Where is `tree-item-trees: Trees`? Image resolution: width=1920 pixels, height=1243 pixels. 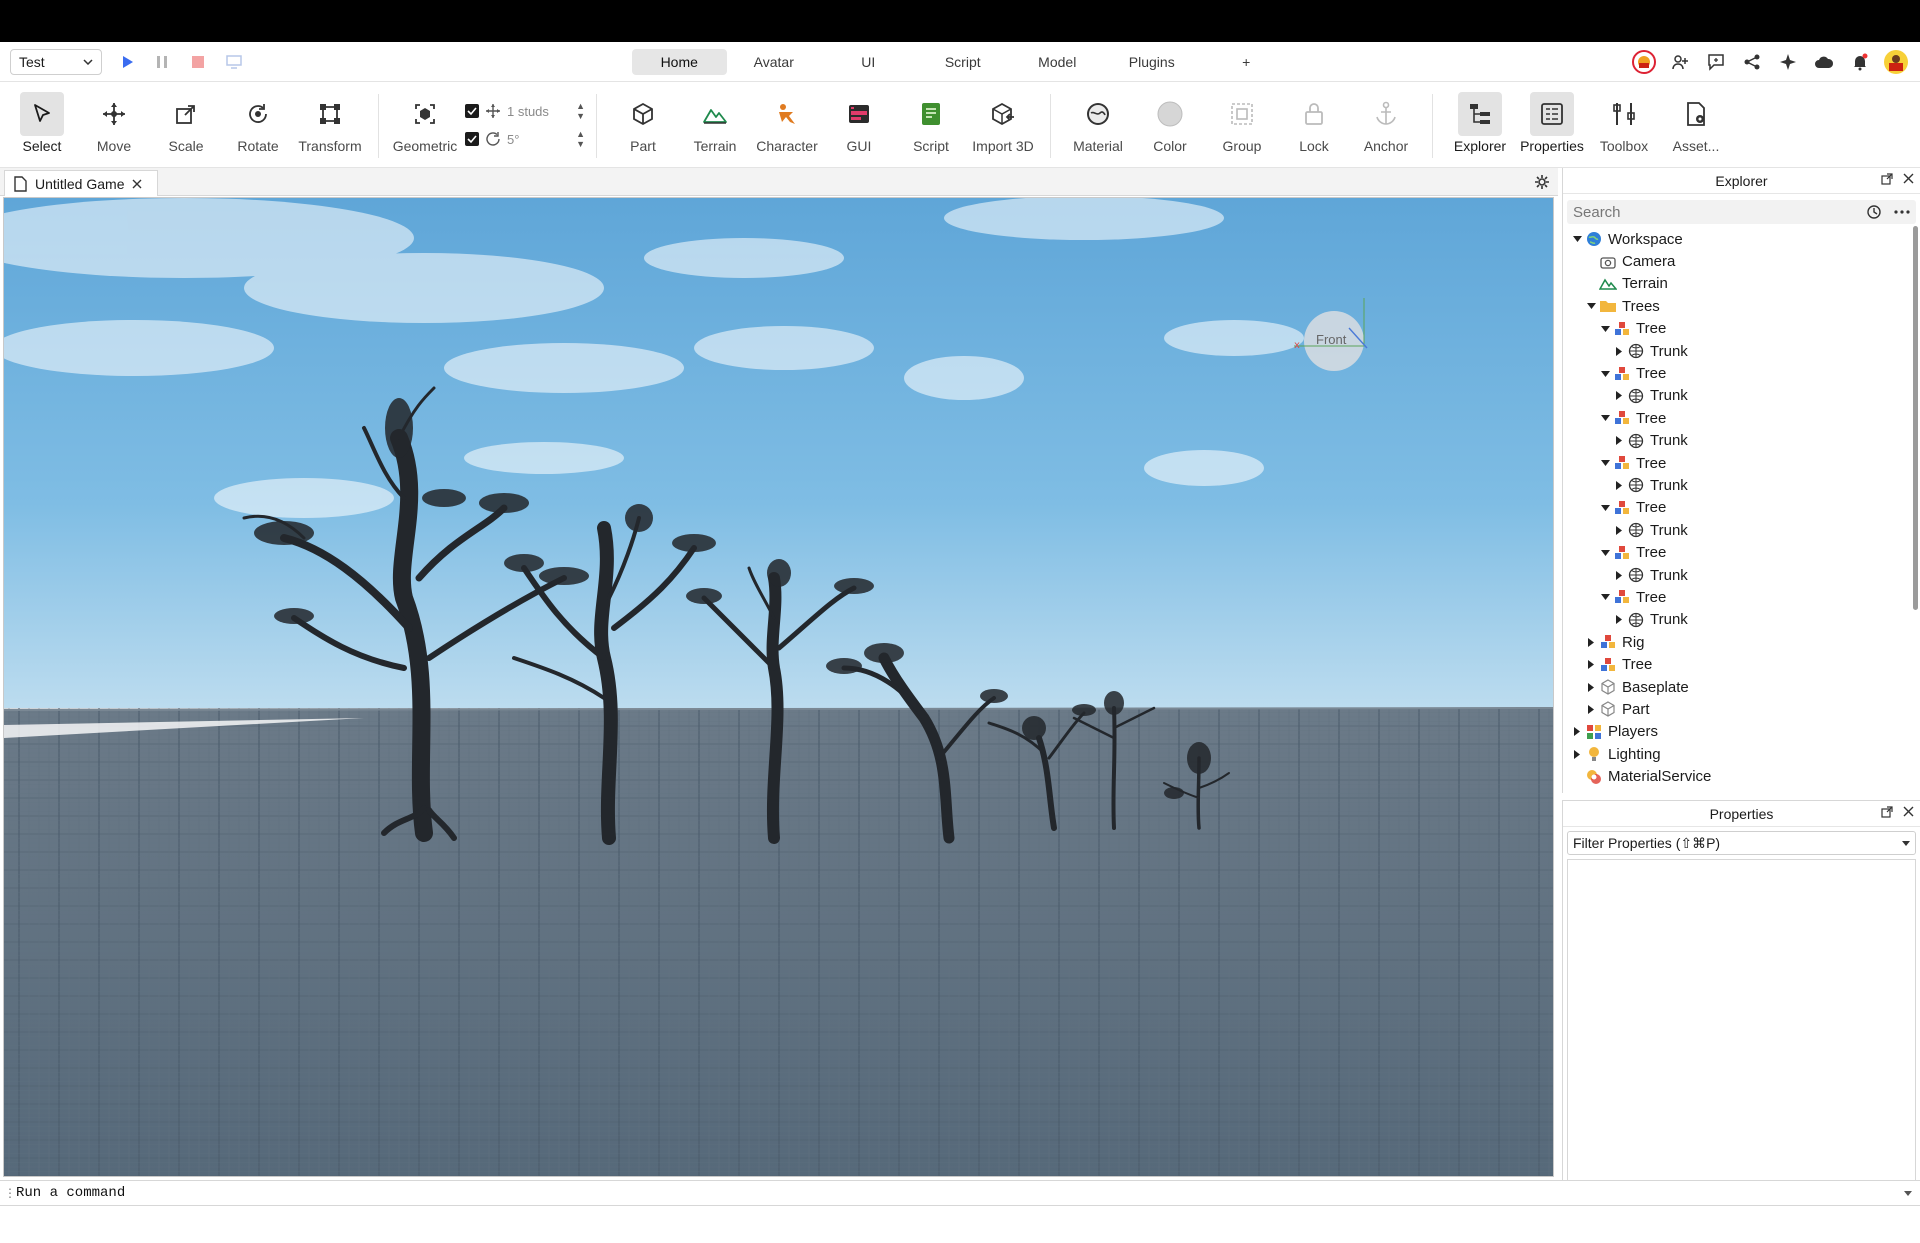
tree-item-trees: Trees is located at coordinates (1741, 306).